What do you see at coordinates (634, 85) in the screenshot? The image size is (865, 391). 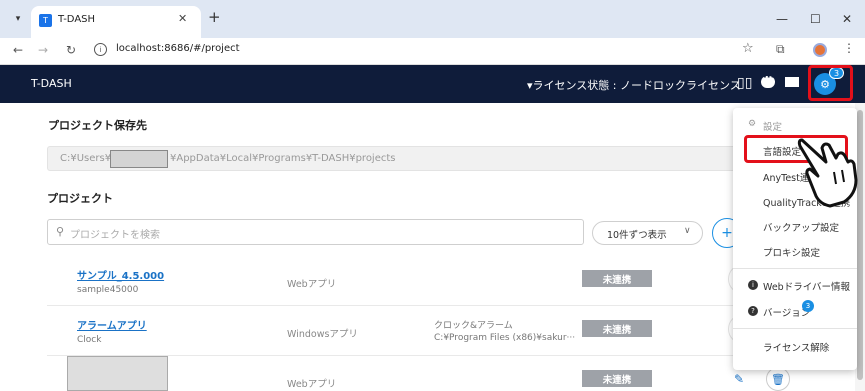 I see `license-status-dropdown: ▾ライセンス状態 : ノードロックライセンス` at bounding box center [634, 85].